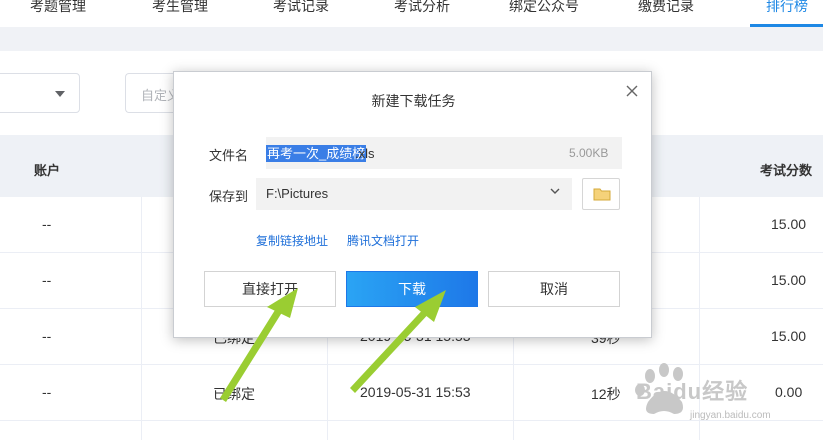 The height and width of the screenshot is (440, 823). I want to click on cell-status: 已绑定, so click(234, 394).